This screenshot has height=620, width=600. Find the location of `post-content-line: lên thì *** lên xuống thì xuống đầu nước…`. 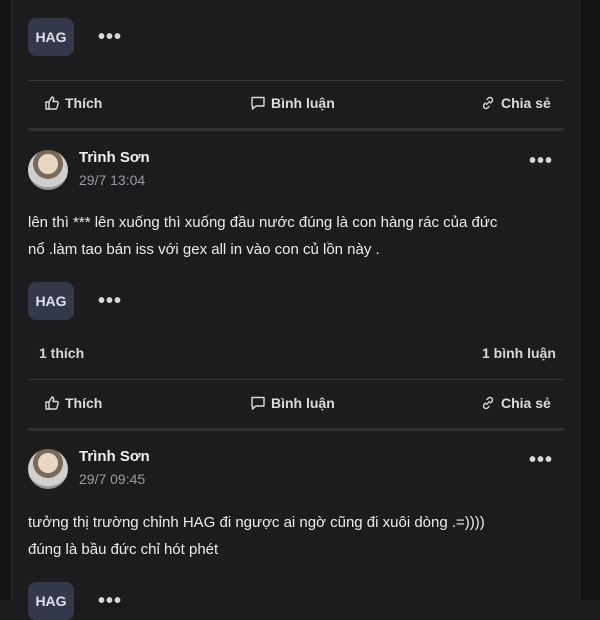

post-content-line: lên thì *** lên xuống thì xuống đầu nước… is located at coordinates (263, 222).